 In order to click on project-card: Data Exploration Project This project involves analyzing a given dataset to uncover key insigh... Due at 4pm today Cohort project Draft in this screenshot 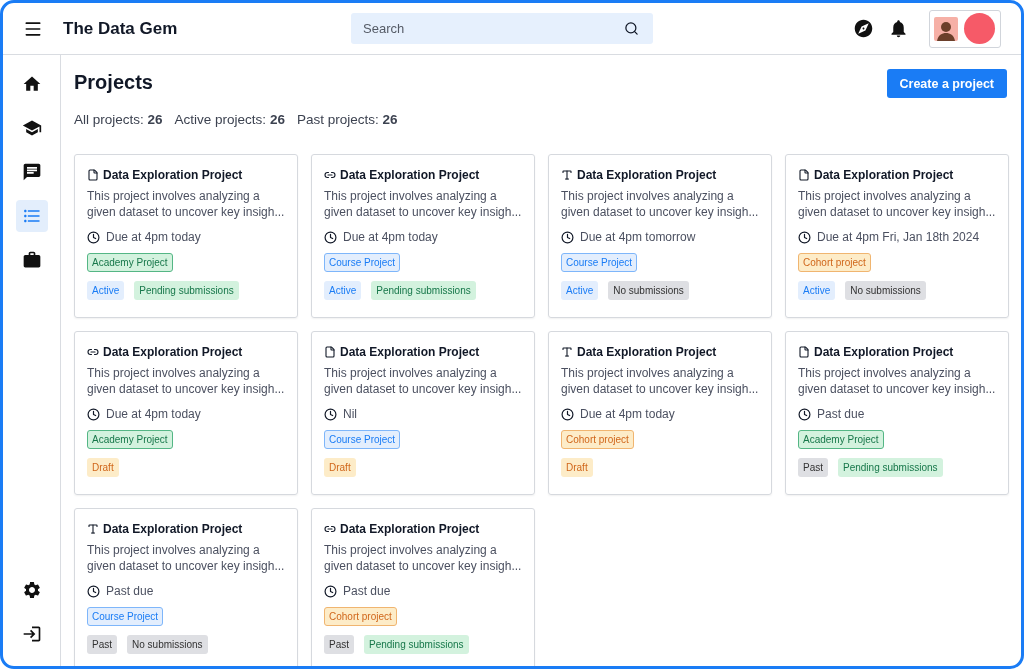, I will do `click(660, 413)`.